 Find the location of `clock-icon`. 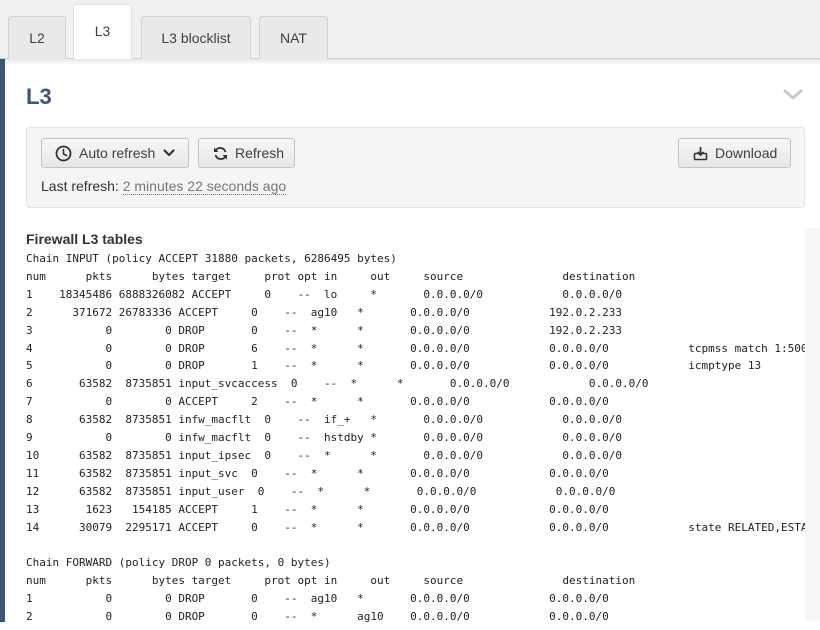

clock-icon is located at coordinates (63, 153).